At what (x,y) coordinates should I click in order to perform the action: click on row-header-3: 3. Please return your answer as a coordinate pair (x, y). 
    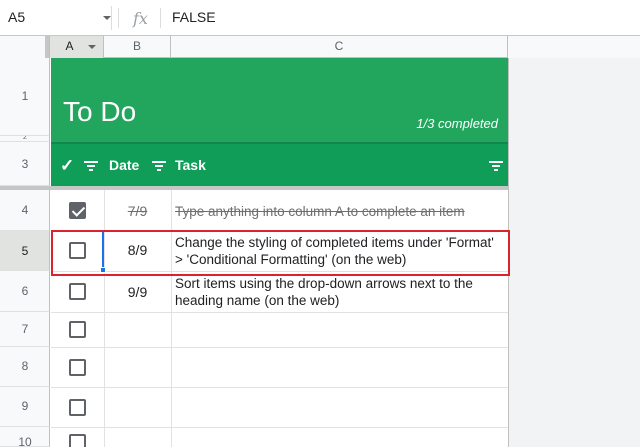
    Looking at the image, I should click on (25, 164).